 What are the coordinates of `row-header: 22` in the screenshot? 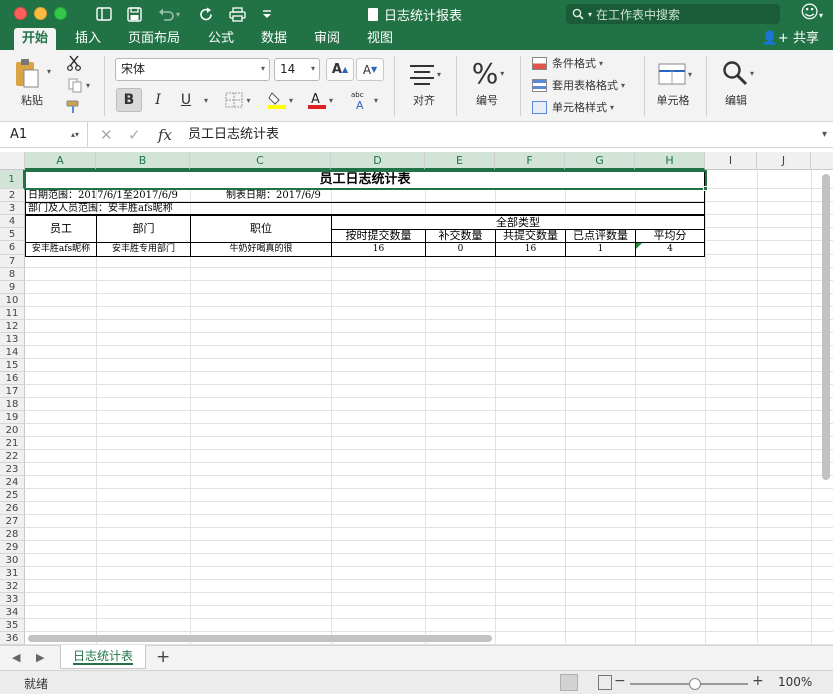 It's located at (12, 456).